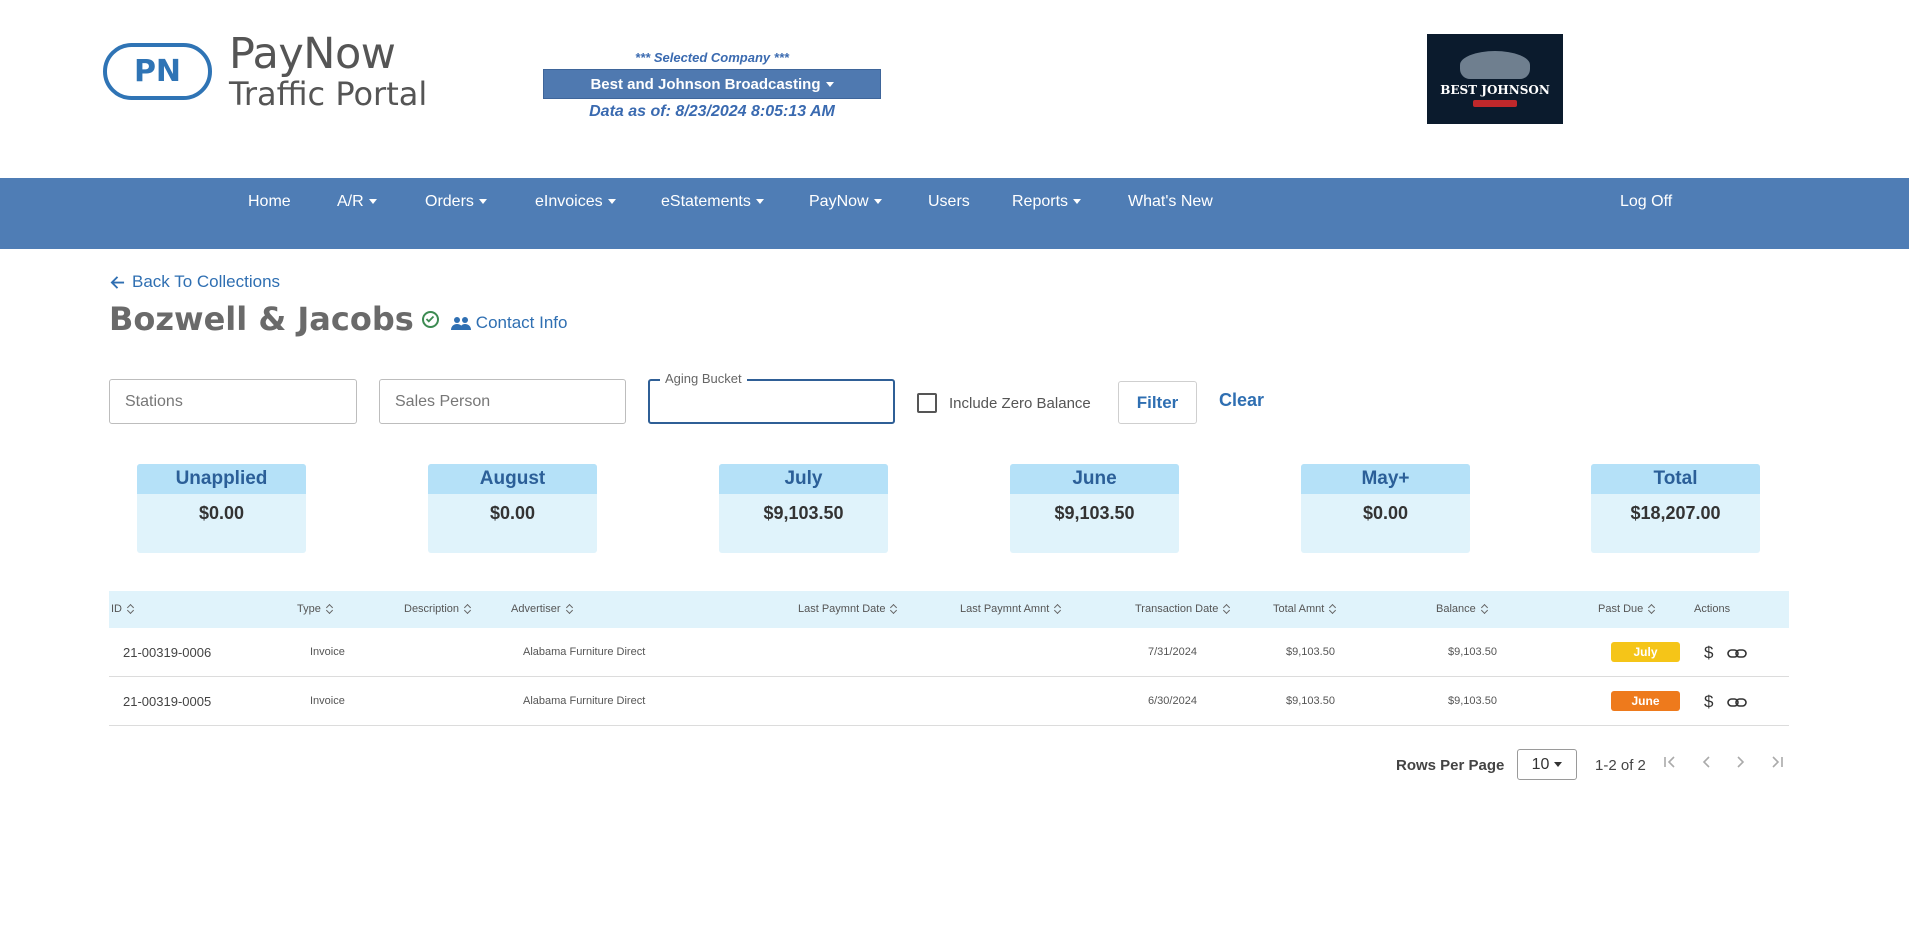  I want to click on nav-whats-new-label: What's New, so click(1170, 201).